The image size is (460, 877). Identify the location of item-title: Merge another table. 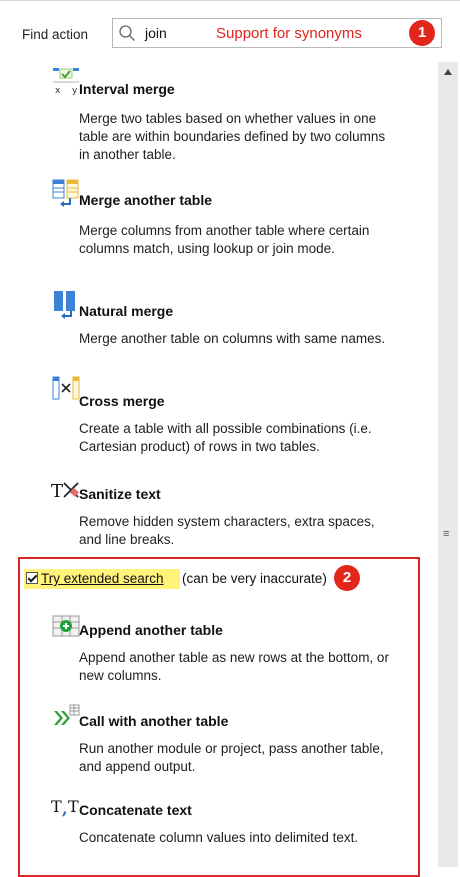
(146, 200).